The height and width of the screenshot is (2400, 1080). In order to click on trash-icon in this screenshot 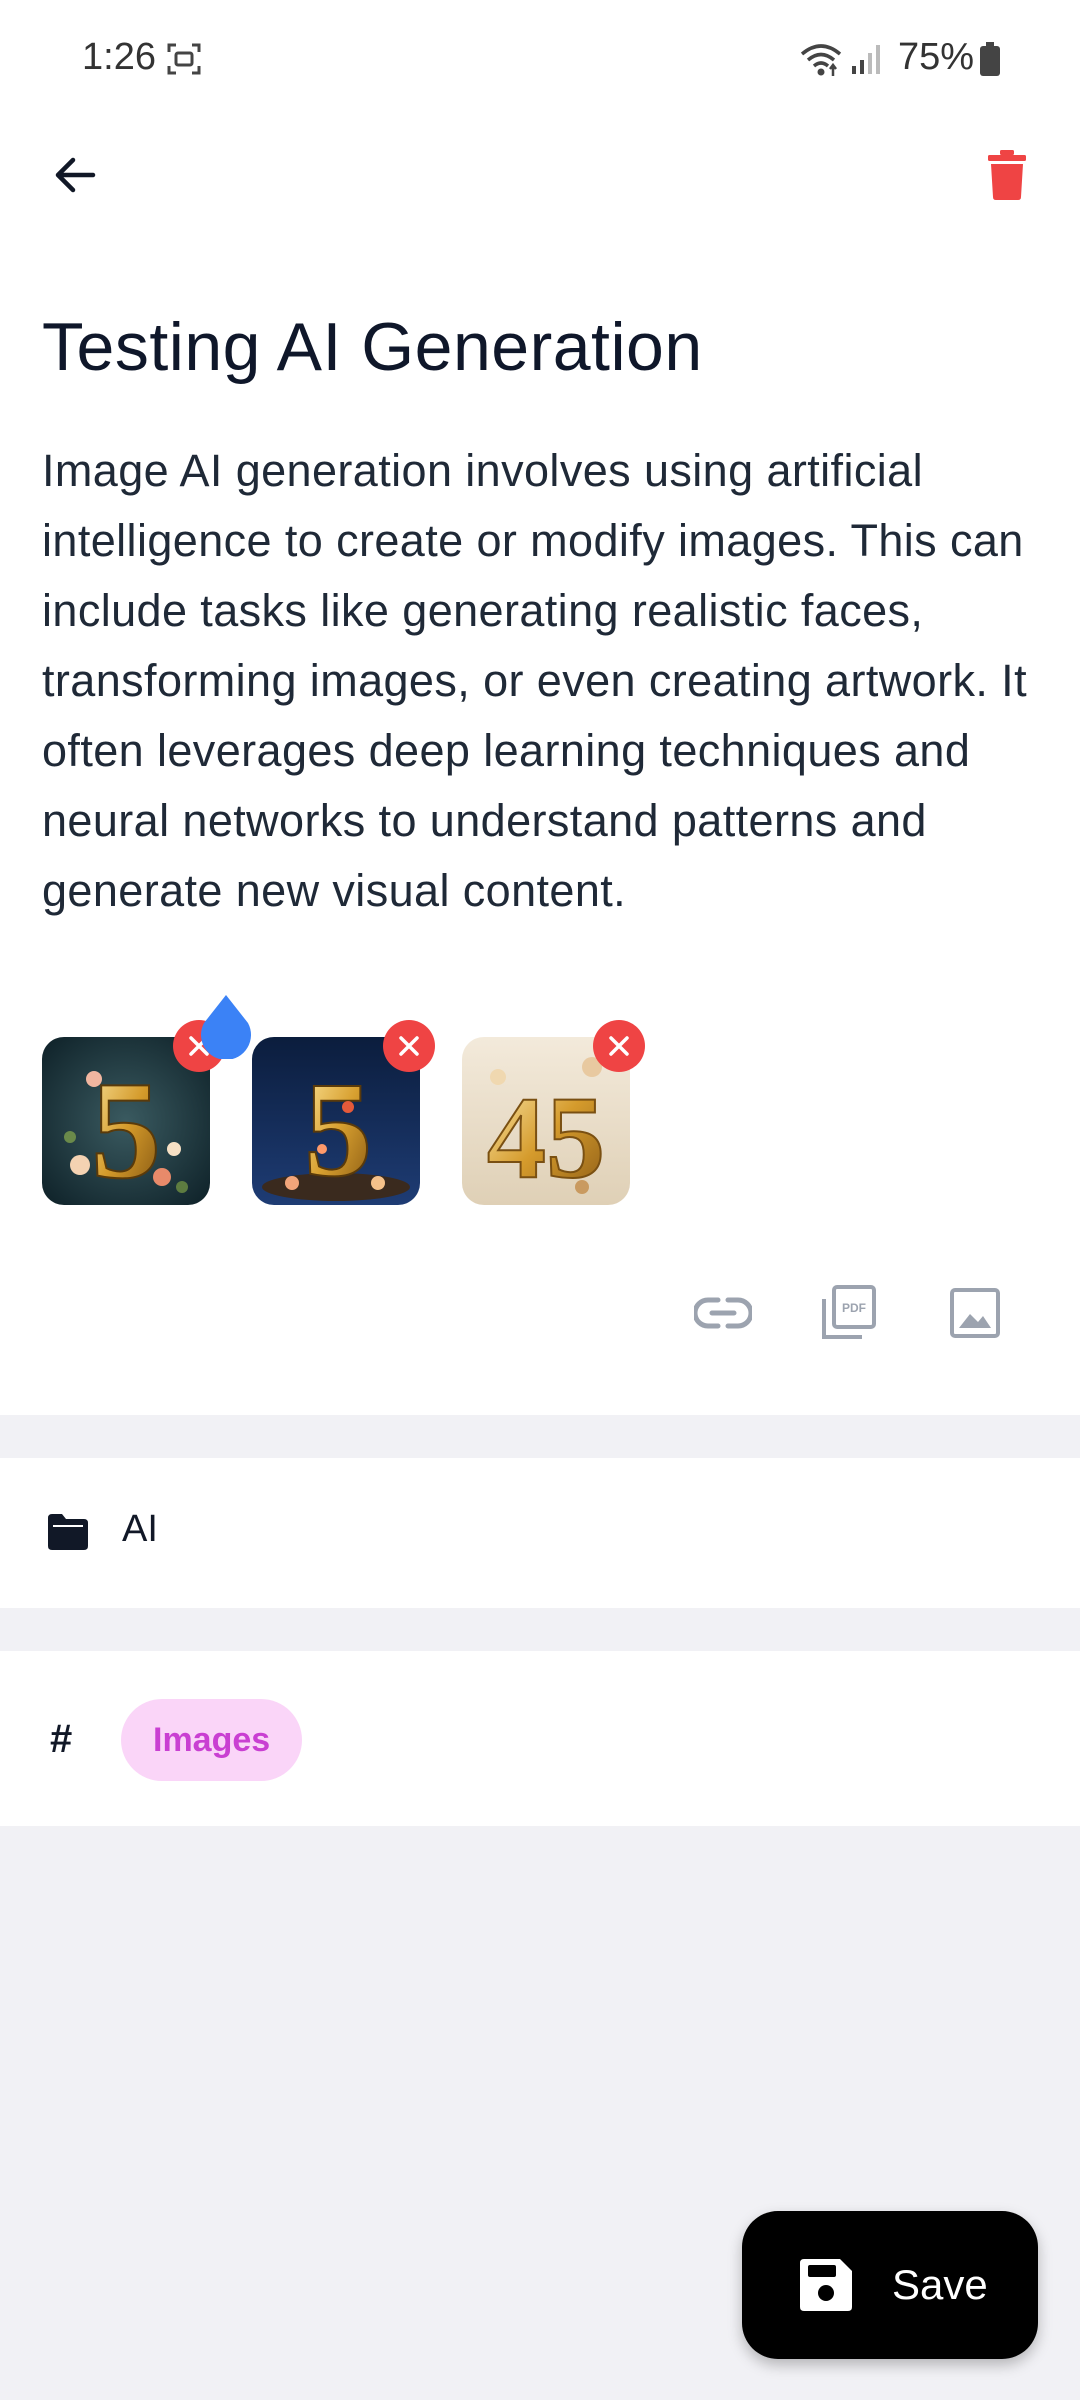, I will do `click(1007, 175)`.